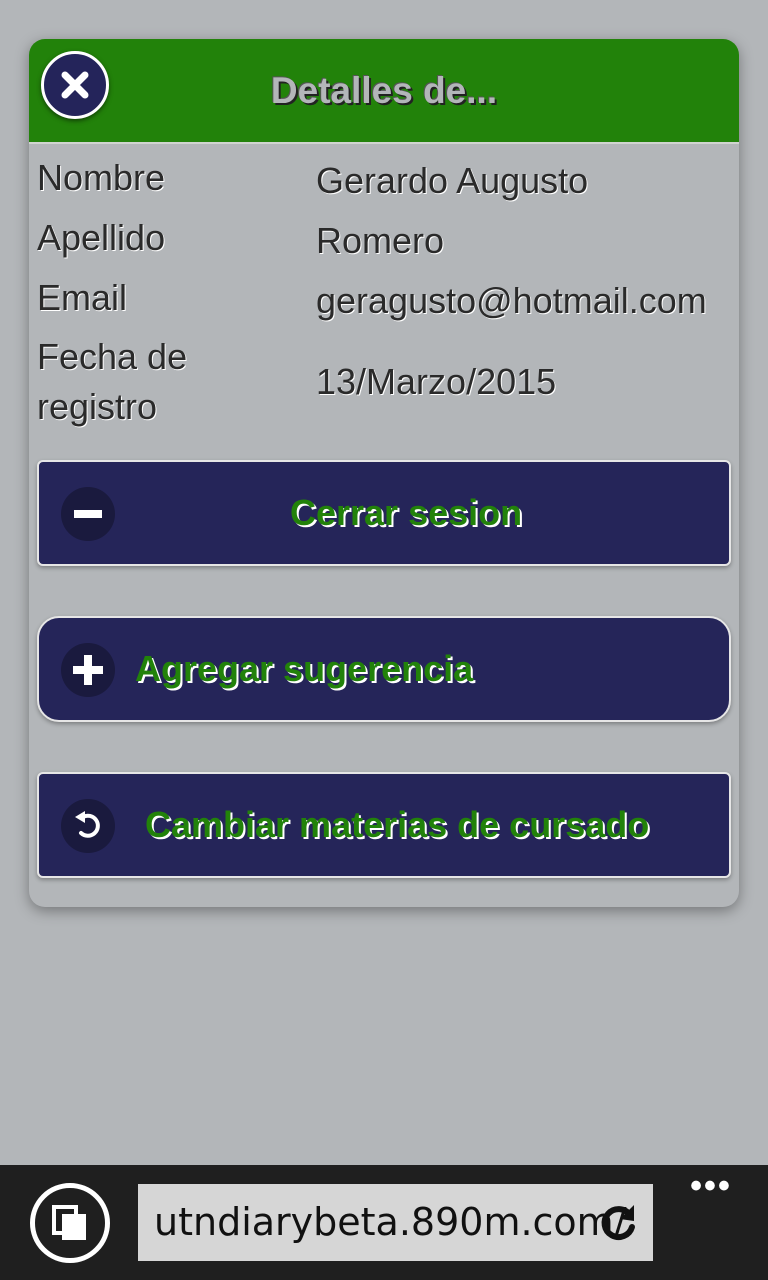  Describe the element at coordinates (380, 240) in the screenshot. I see `detail-value: Romero` at that location.